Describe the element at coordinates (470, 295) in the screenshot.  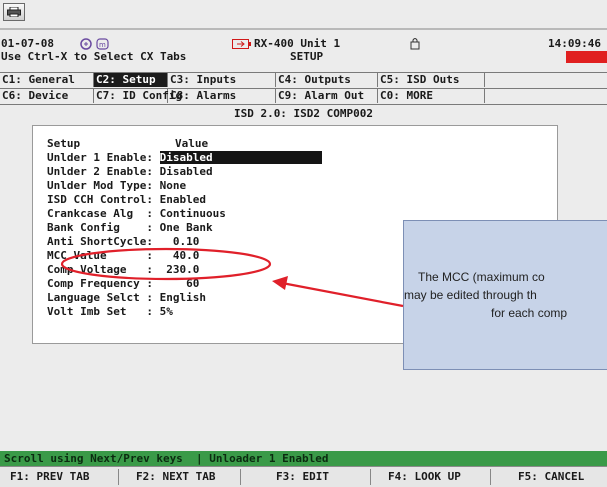
I see `callout-text-line: may be edited through th` at that location.